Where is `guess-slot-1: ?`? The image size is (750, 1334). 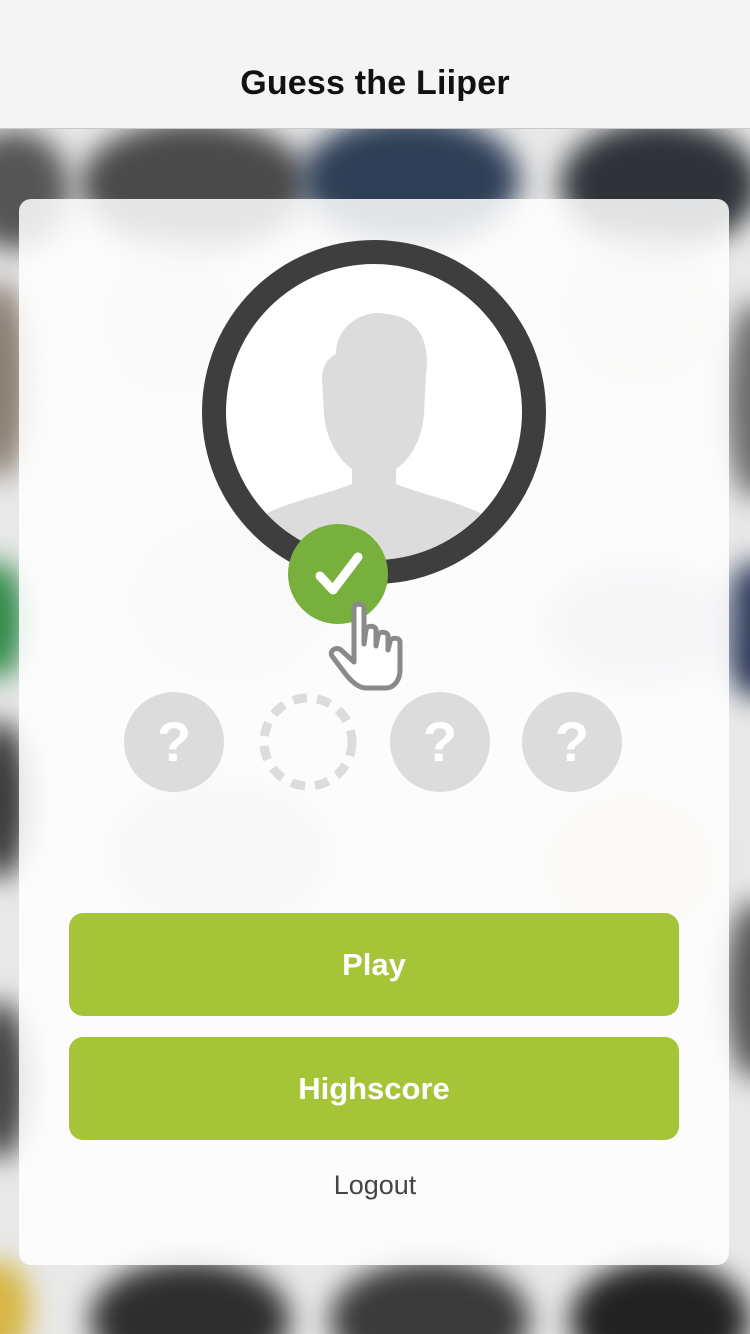
guess-slot-1: ? is located at coordinates (174, 742).